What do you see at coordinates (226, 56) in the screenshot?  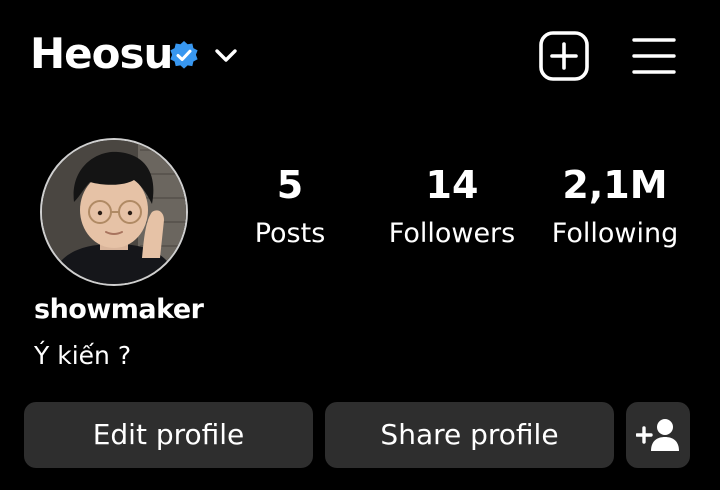 I see `chevron-down-icon` at bounding box center [226, 56].